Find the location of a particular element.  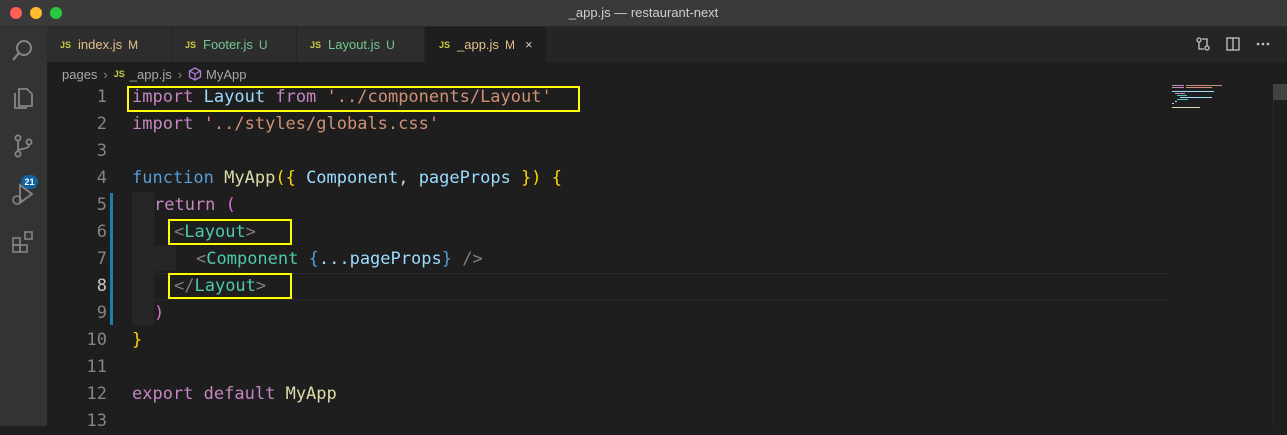

line-number: 4 is located at coordinates (101, 178).